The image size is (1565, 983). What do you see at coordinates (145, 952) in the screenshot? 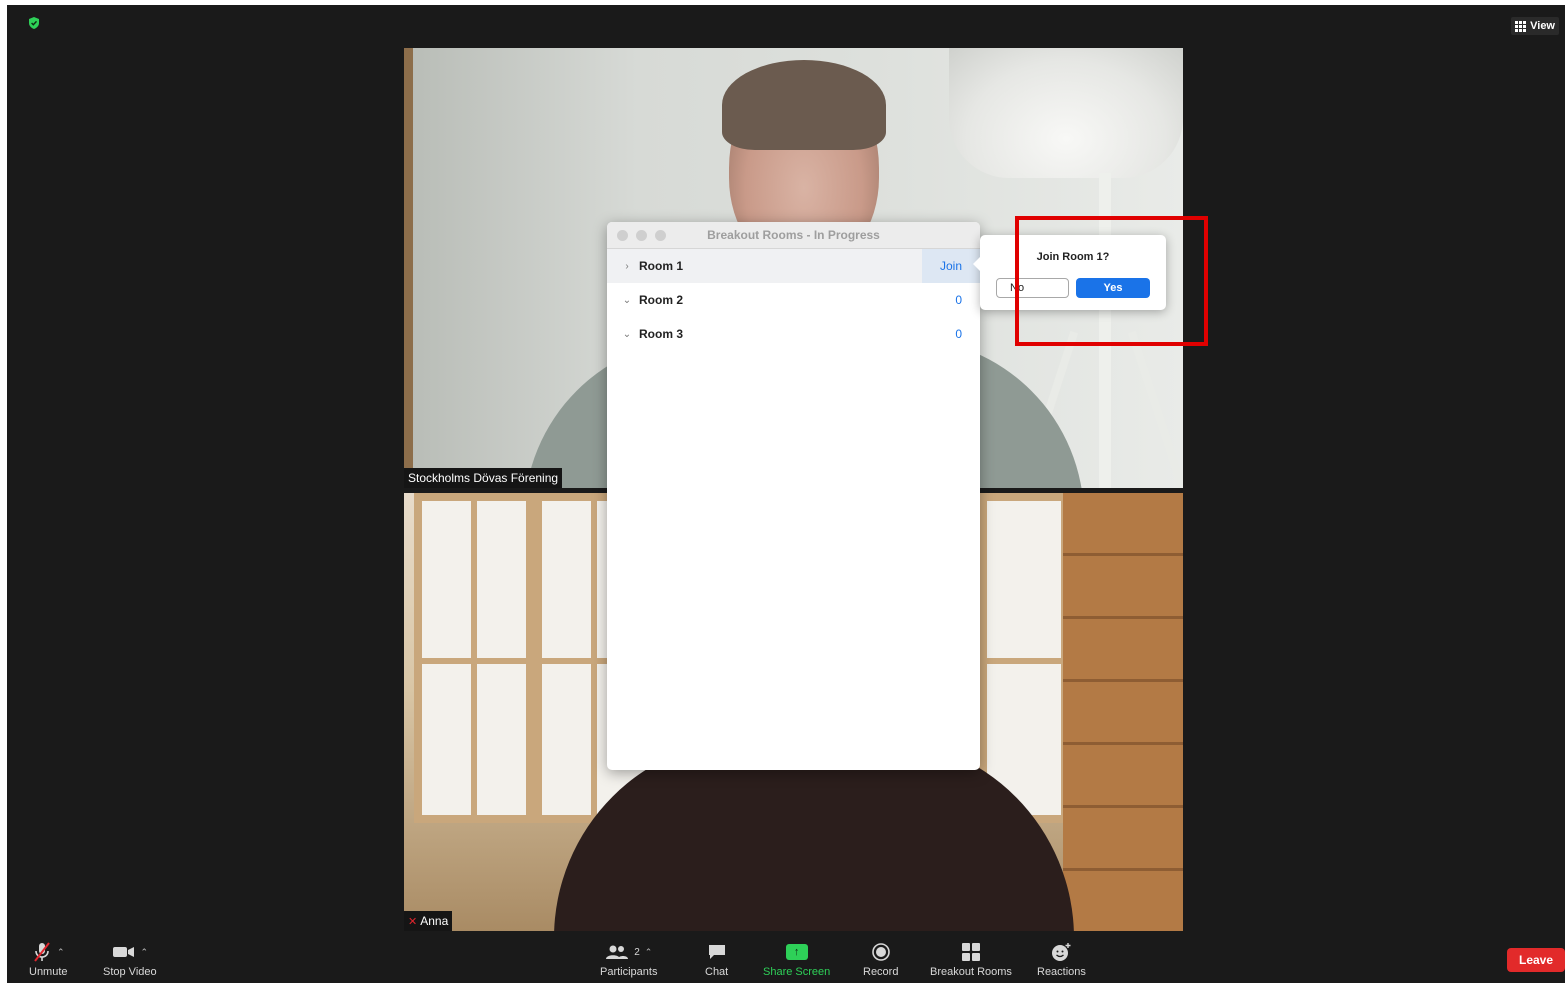
I see `video-options-caret-icon: ⌃` at bounding box center [145, 952].